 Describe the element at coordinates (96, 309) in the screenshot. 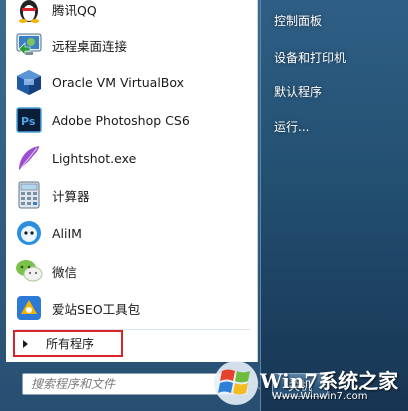

I see `program-label: 爱站SEO工具包` at that location.